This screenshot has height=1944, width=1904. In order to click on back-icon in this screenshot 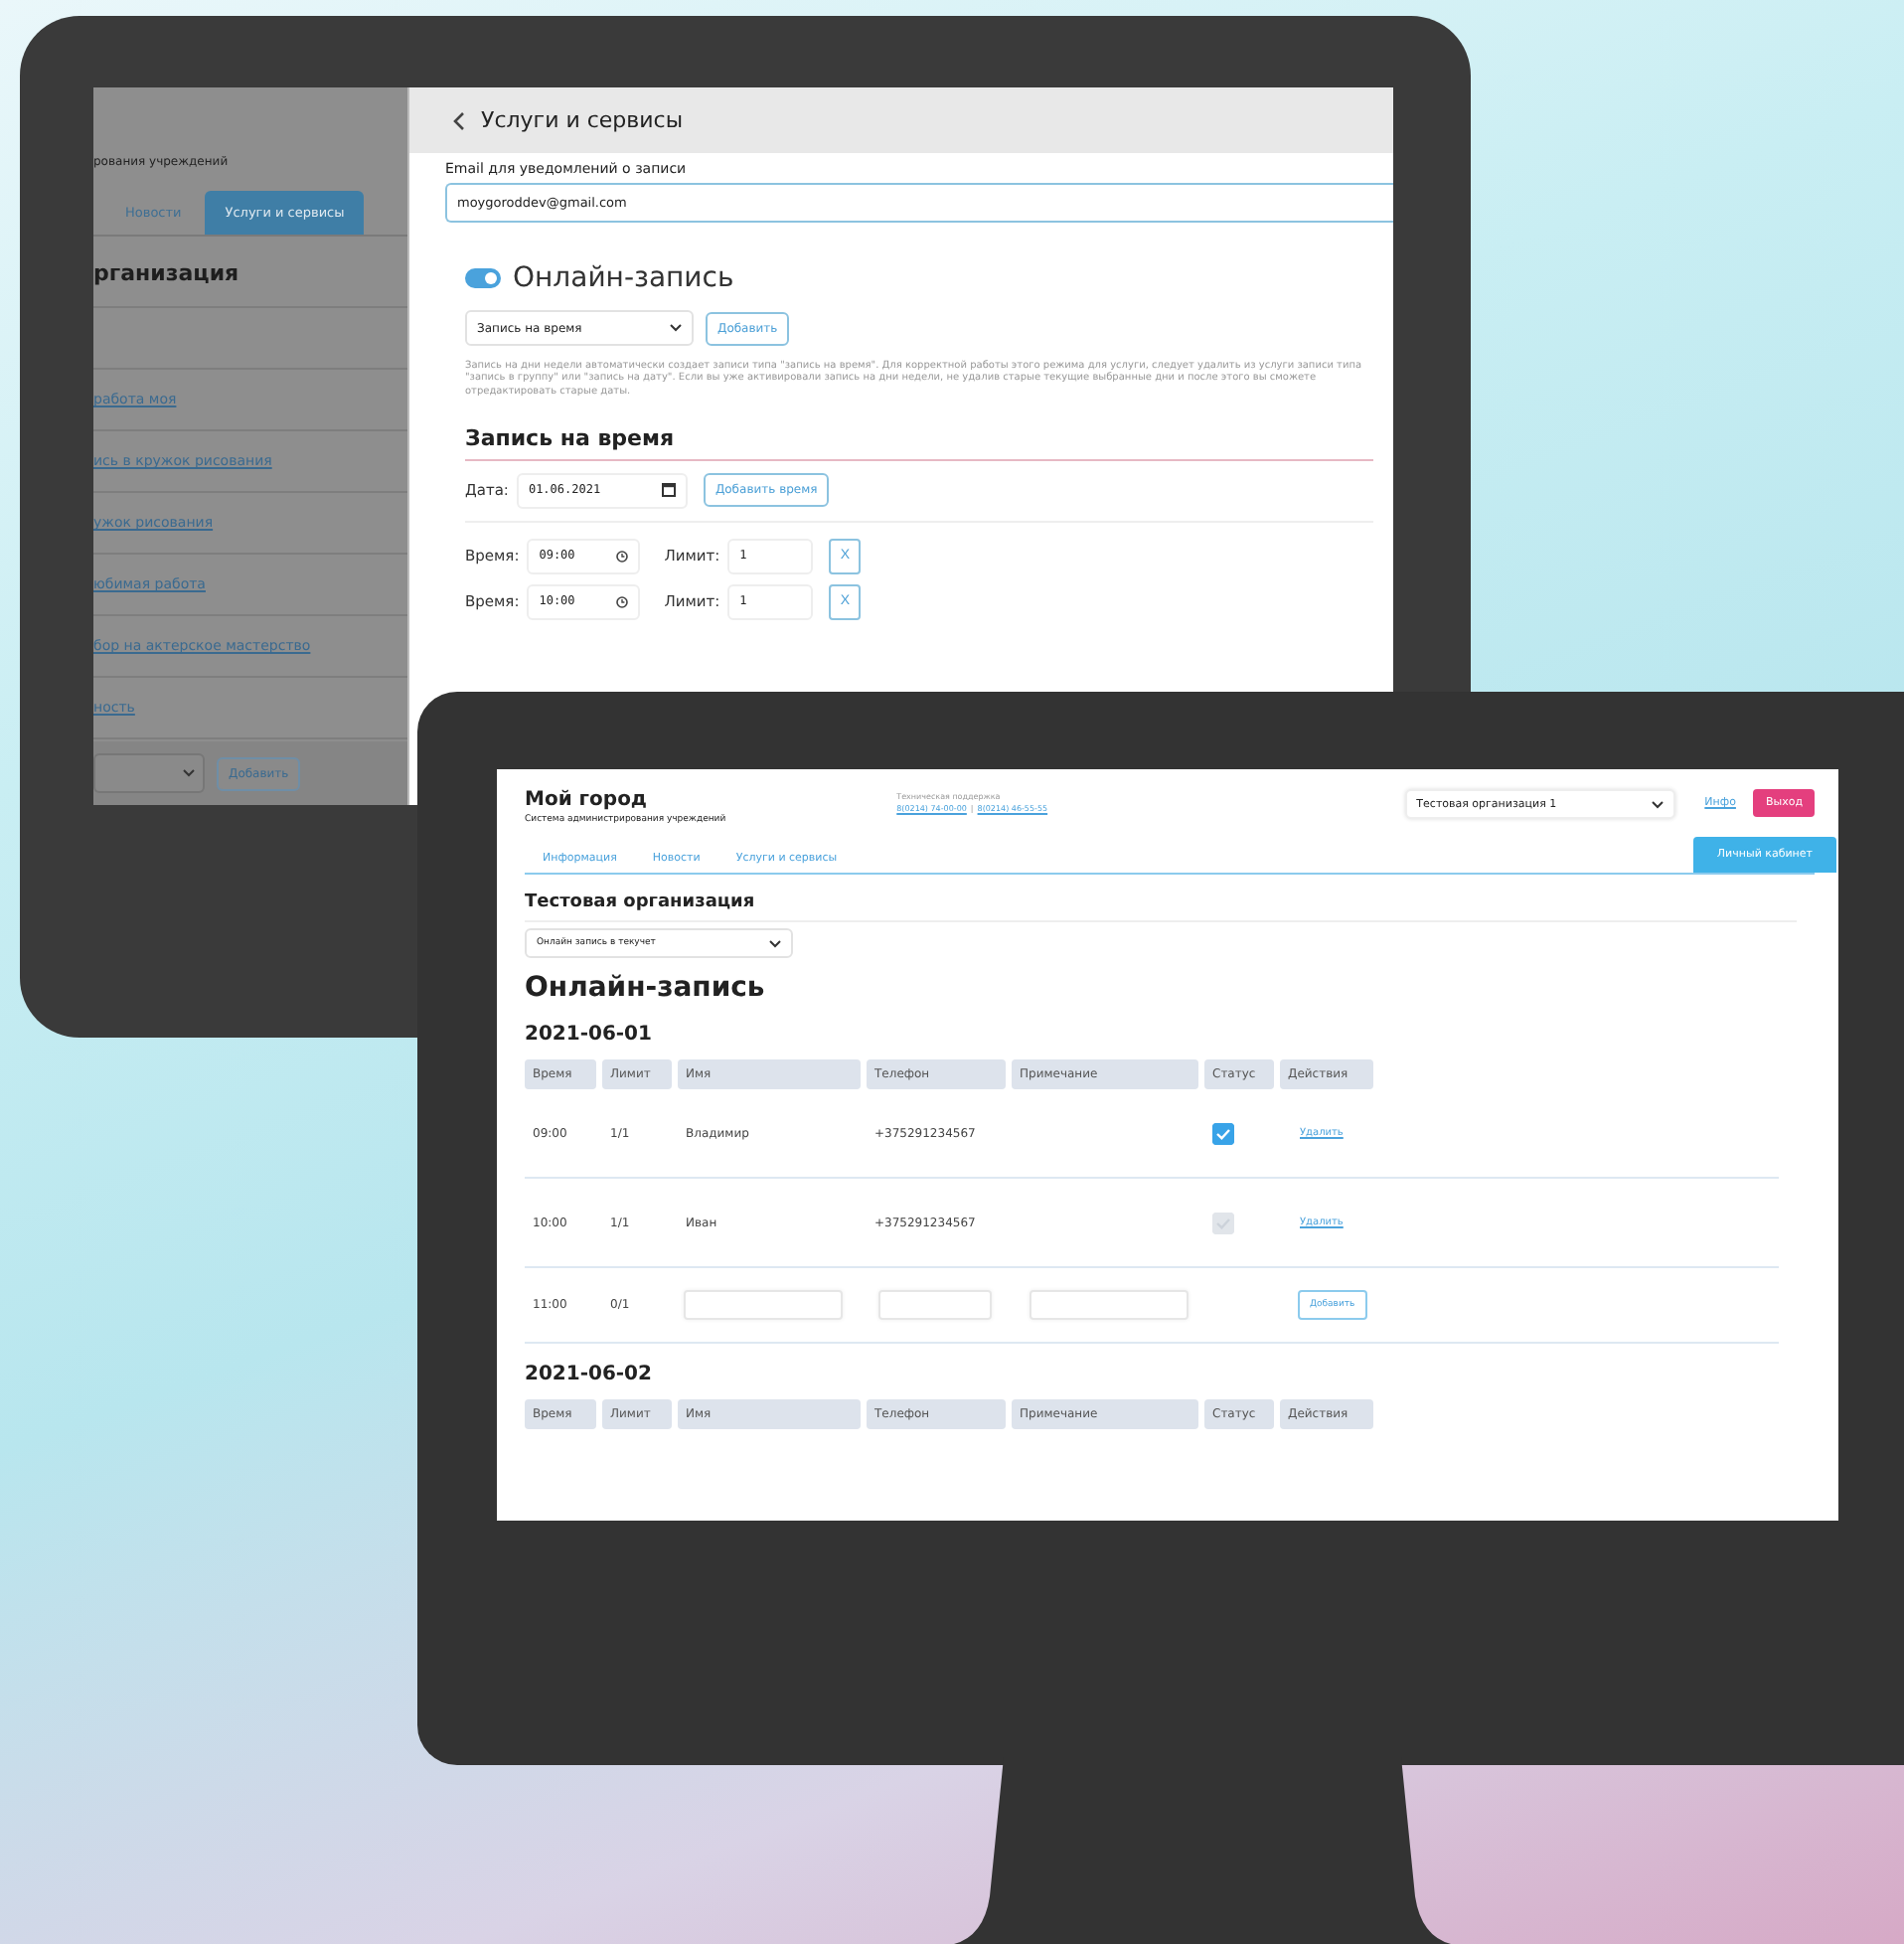, I will do `click(459, 120)`.